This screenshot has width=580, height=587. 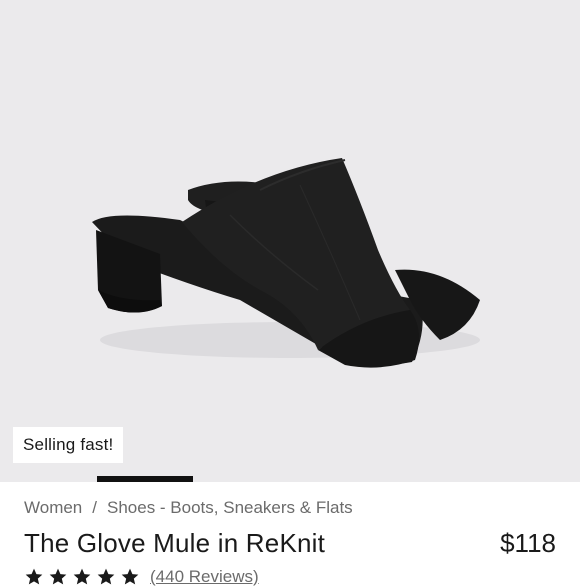 What do you see at coordinates (175, 543) in the screenshot?
I see `product-title: The Glove Mule in ReKnit` at bounding box center [175, 543].